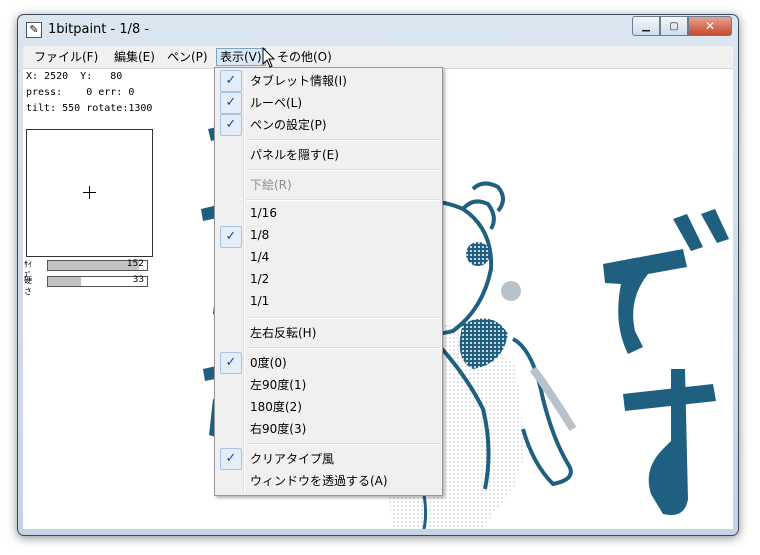  Describe the element at coordinates (28, 286) in the screenshot. I see `hardness-label: 硬さ` at that location.